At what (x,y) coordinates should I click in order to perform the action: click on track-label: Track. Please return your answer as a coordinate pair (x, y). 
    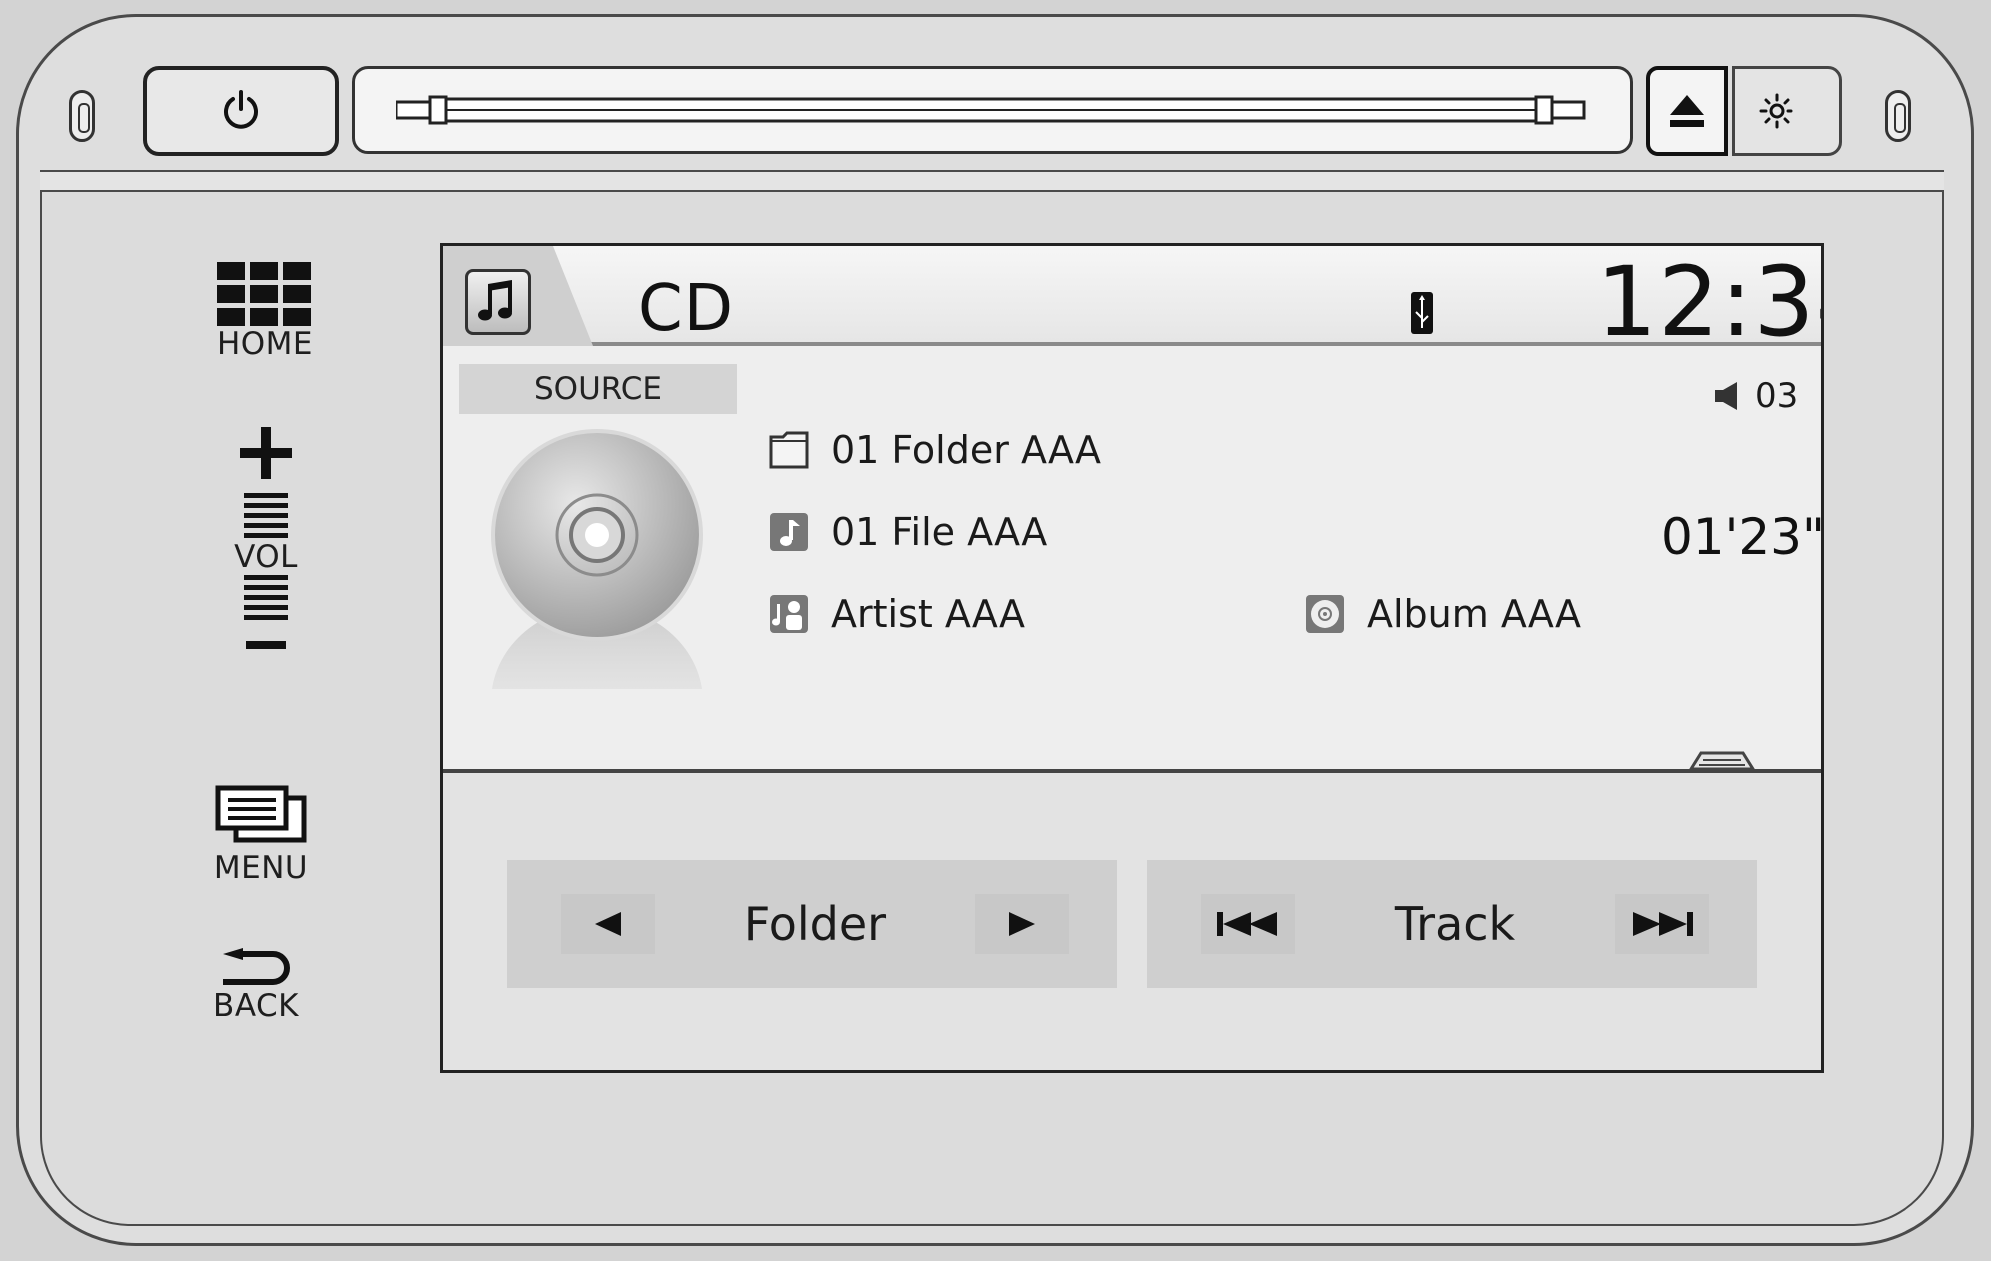
    Looking at the image, I should click on (1455, 924).